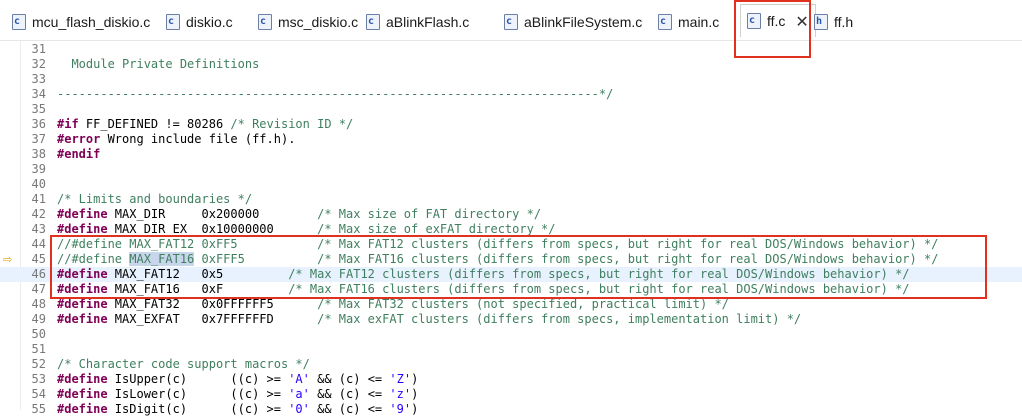 Image resolution: width=1022 pixels, height=417 pixels. I want to click on code-line: 33, so click(511, 79).